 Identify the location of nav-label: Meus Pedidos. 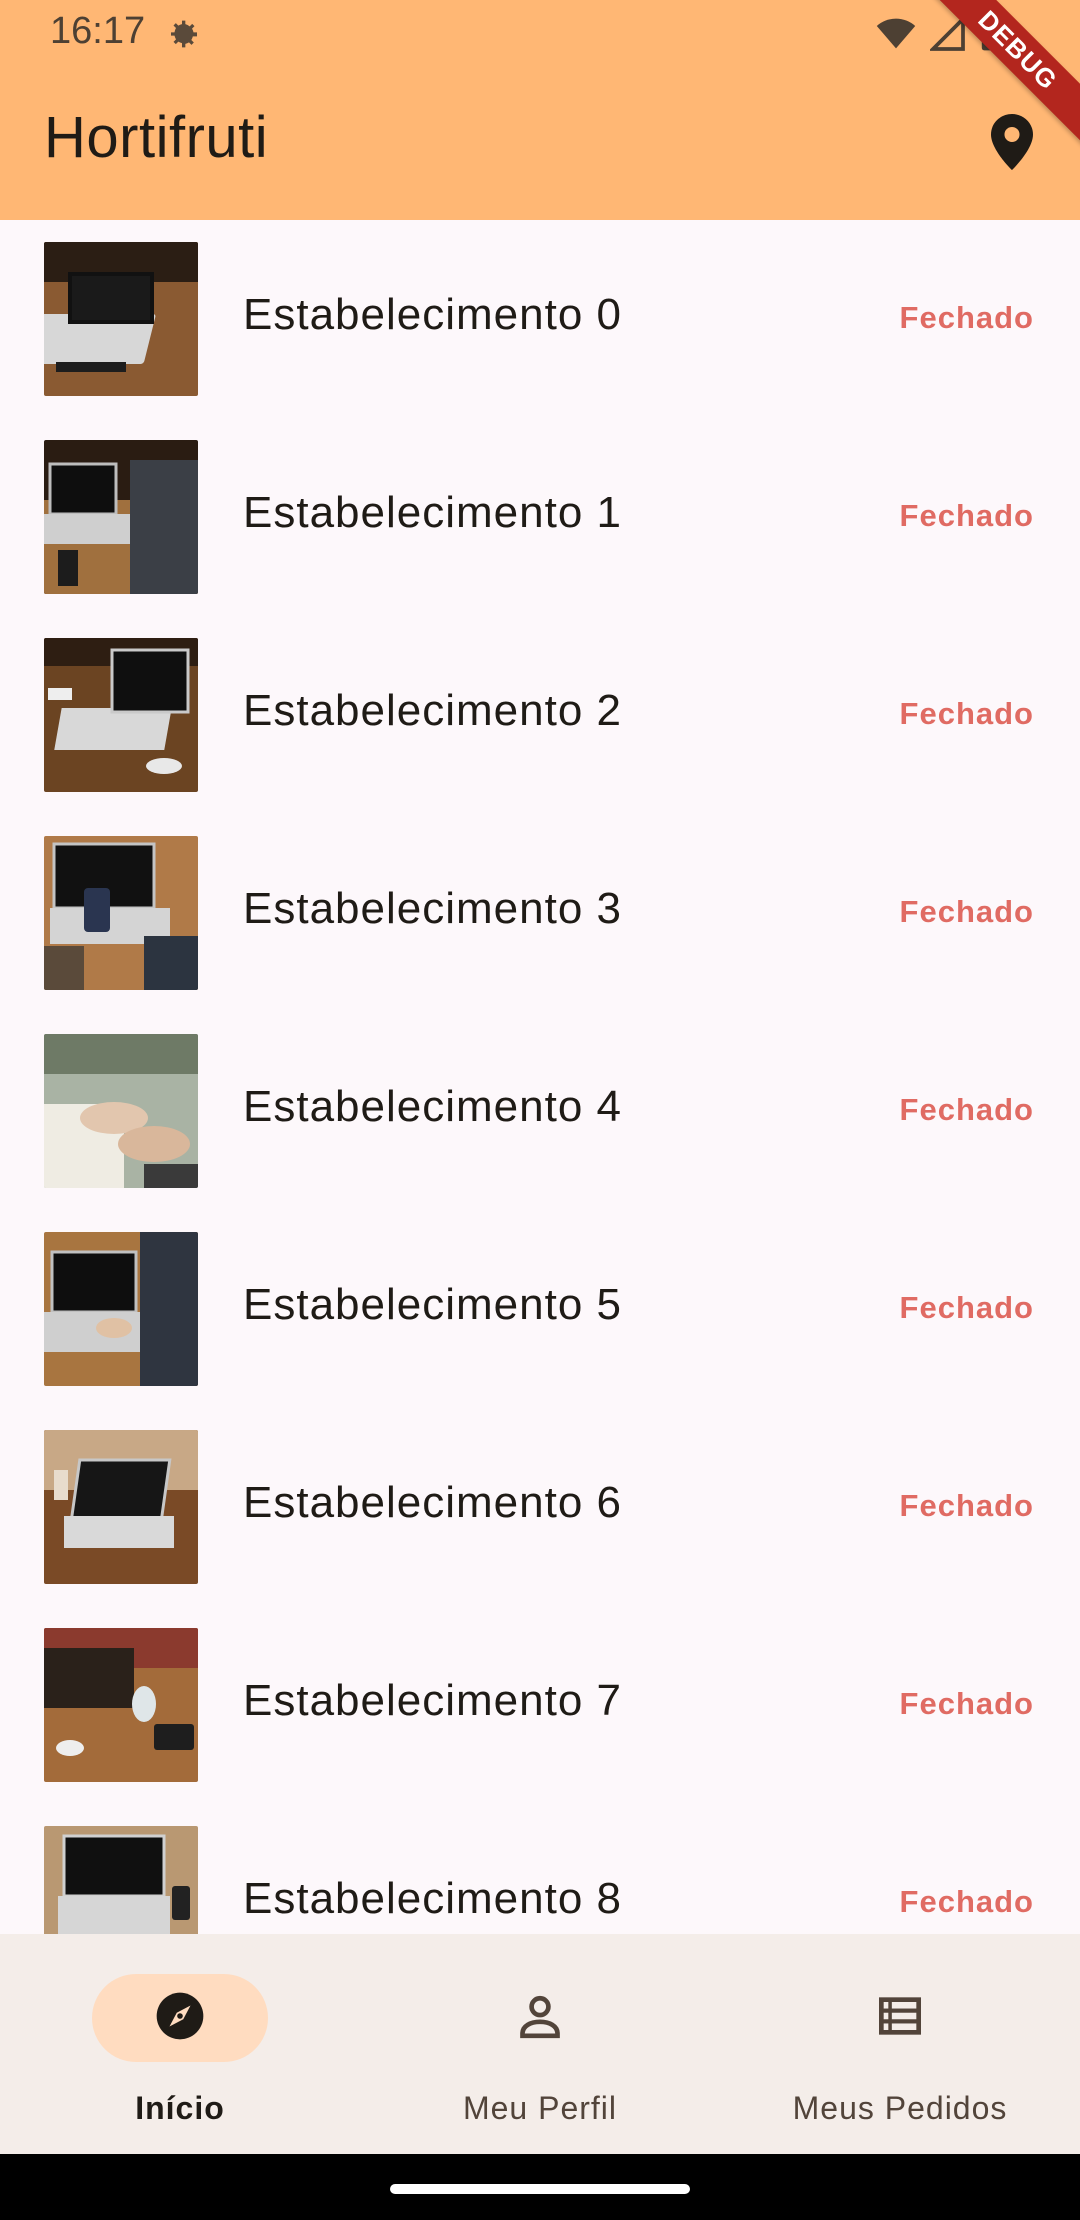
(900, 2108).